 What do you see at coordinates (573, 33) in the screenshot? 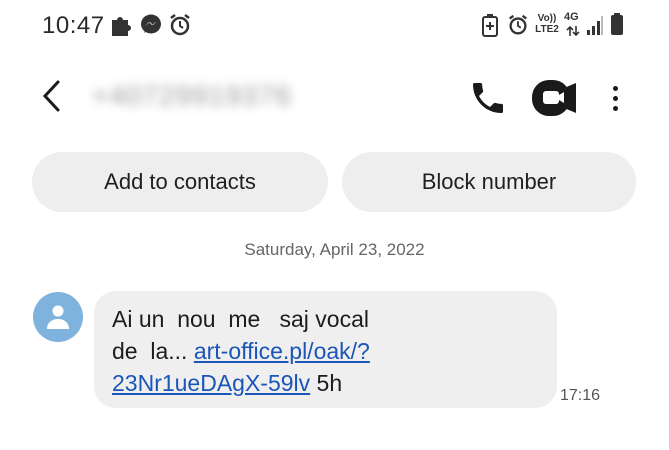
I see `data-arrows-icon` at bounding box center [573, 33].